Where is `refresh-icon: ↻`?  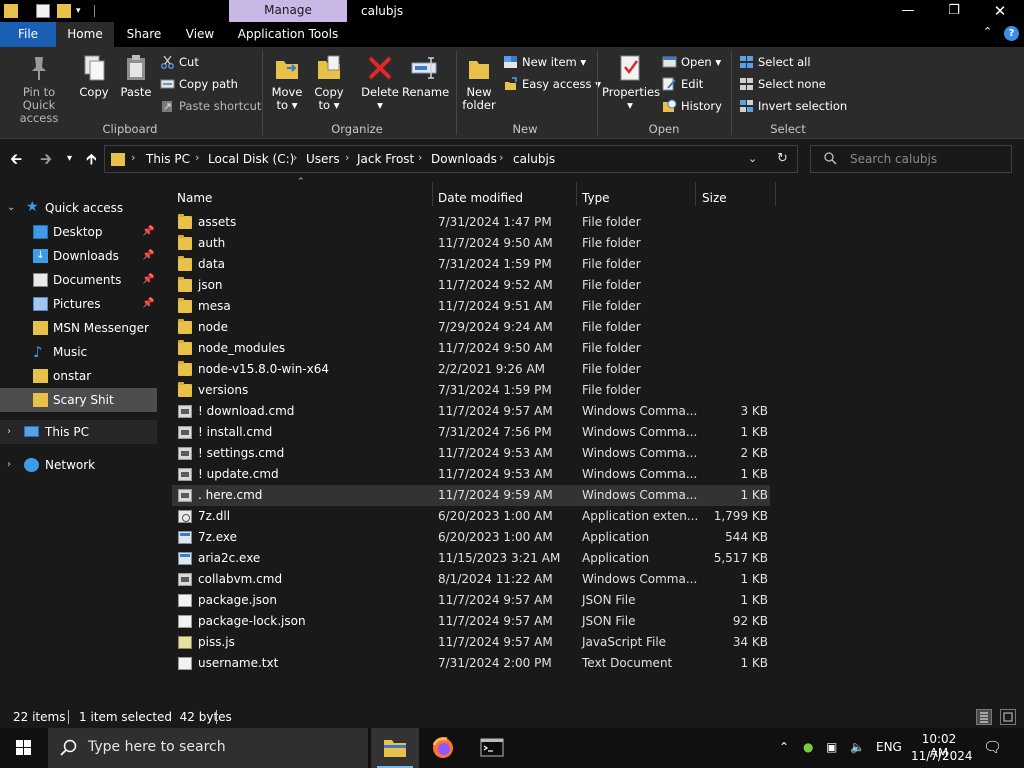 refresh-icon: ↻ is located at coordinates (782, 158).